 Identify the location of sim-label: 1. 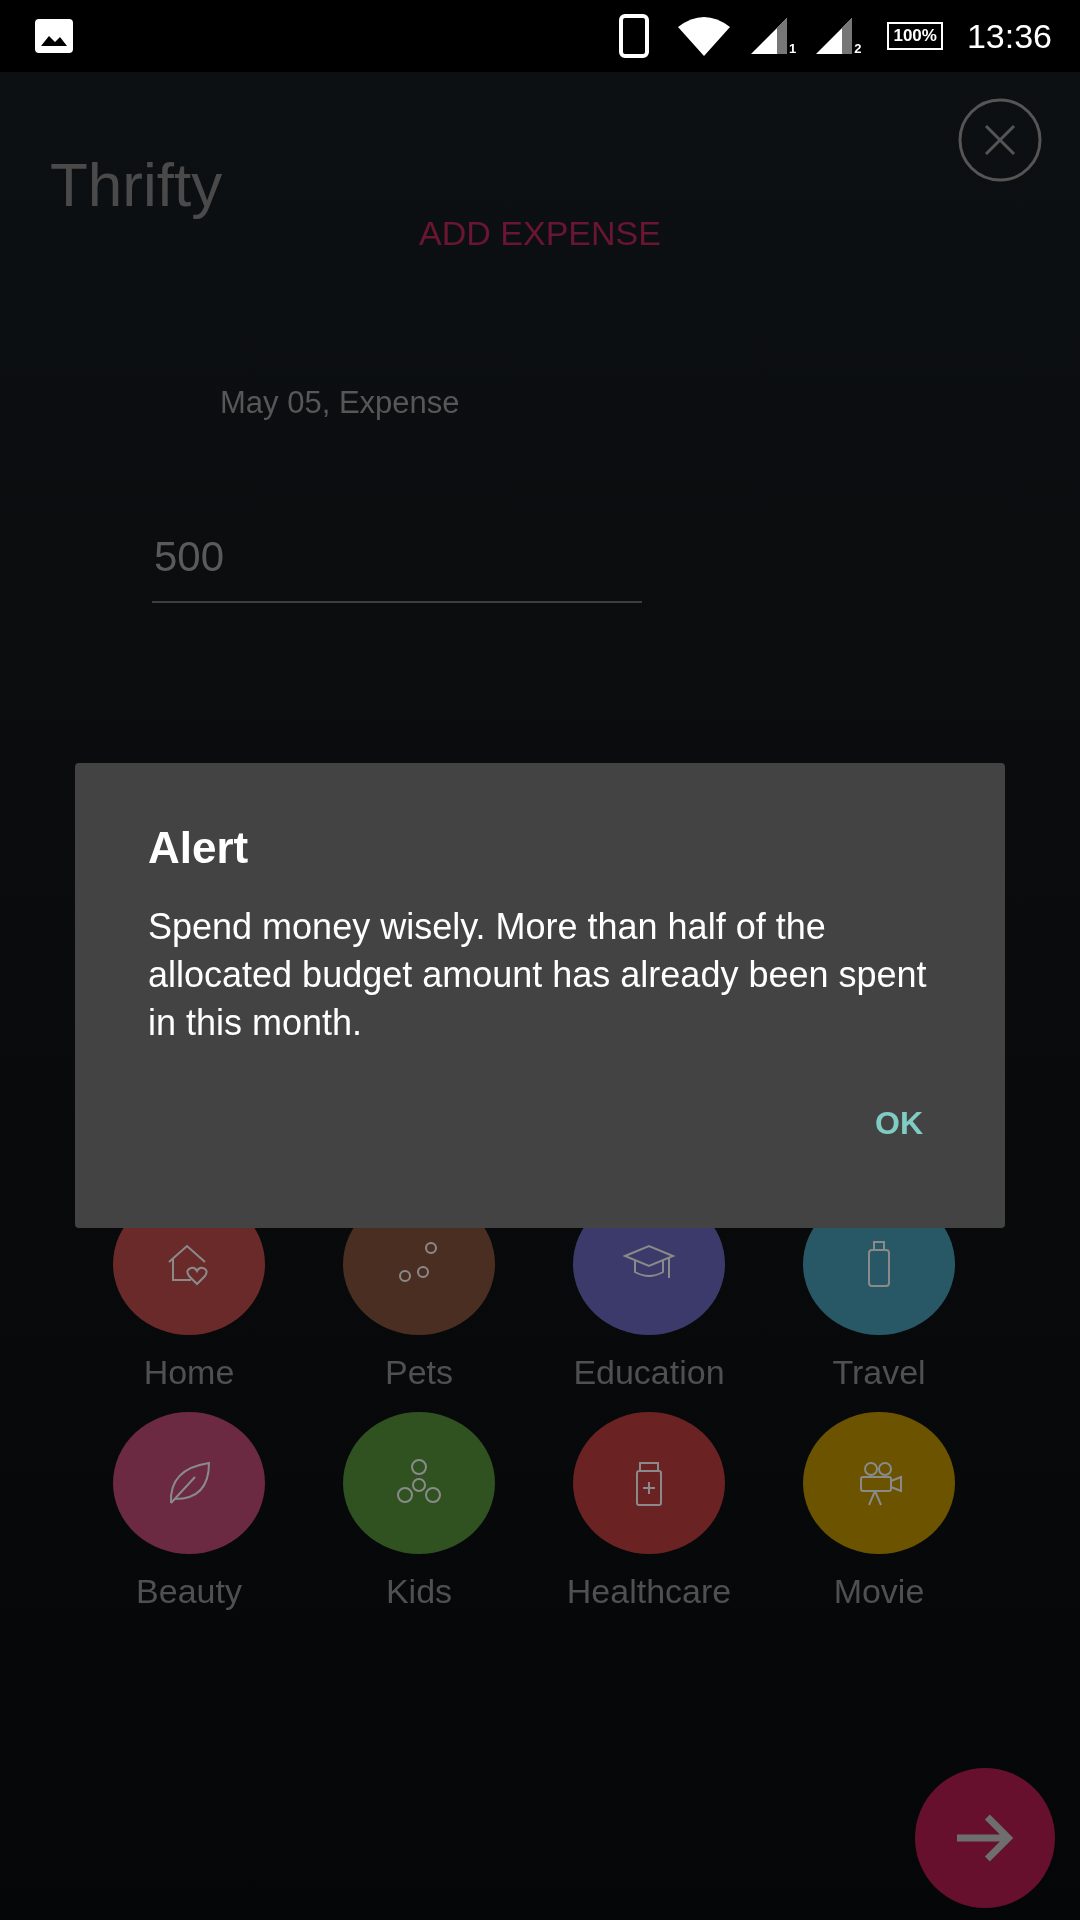
(792, 48).